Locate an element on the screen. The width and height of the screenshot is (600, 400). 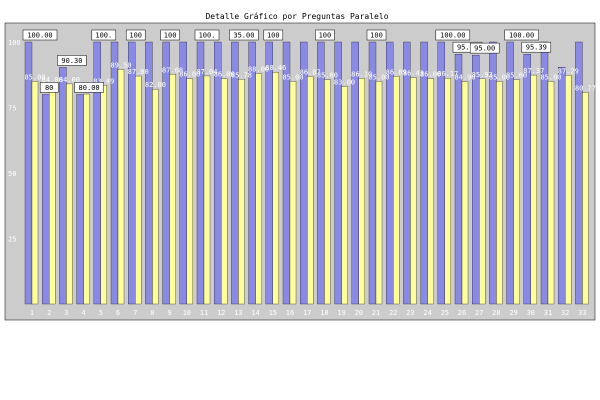
x-tick-label: 22 is located at coordinates (393, 313).